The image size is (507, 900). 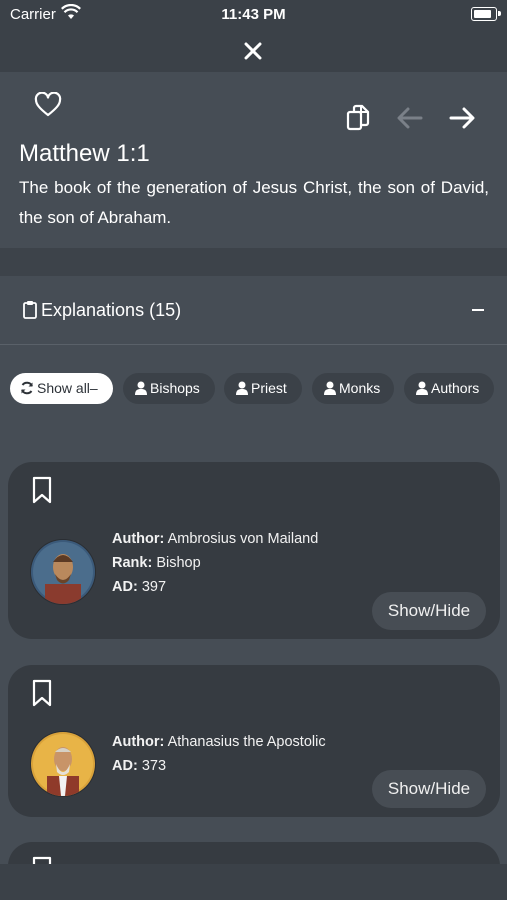 I want to click on filter-show-all: Show all–, so click(x=61, y=388).